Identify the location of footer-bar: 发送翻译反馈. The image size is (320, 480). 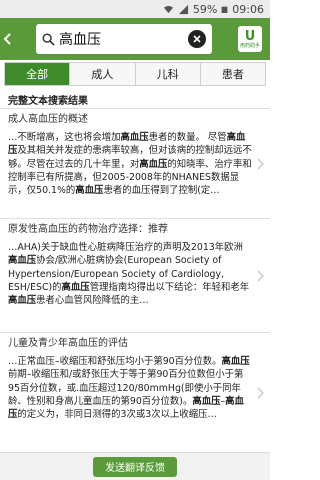
(135, 466).